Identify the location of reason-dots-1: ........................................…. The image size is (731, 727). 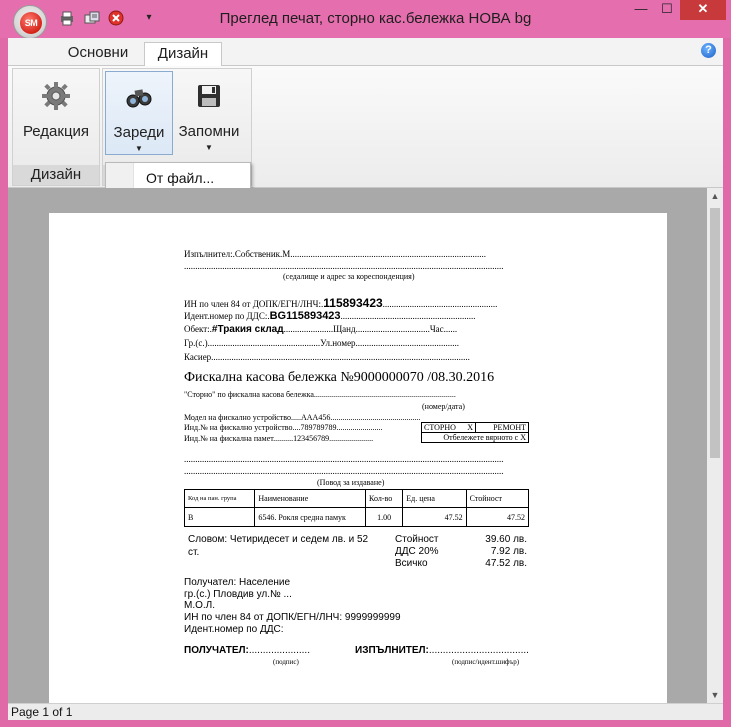
(344, 459).